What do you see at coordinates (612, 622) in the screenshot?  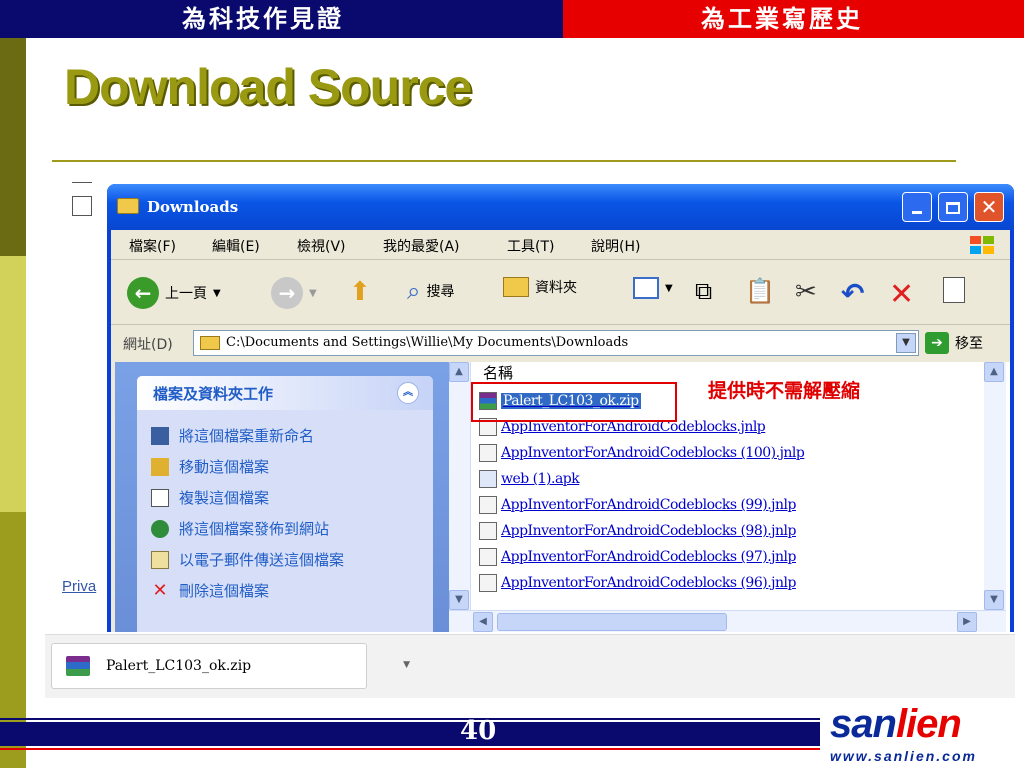 I see `scroll-thumb` at bounding box center [612, 622].